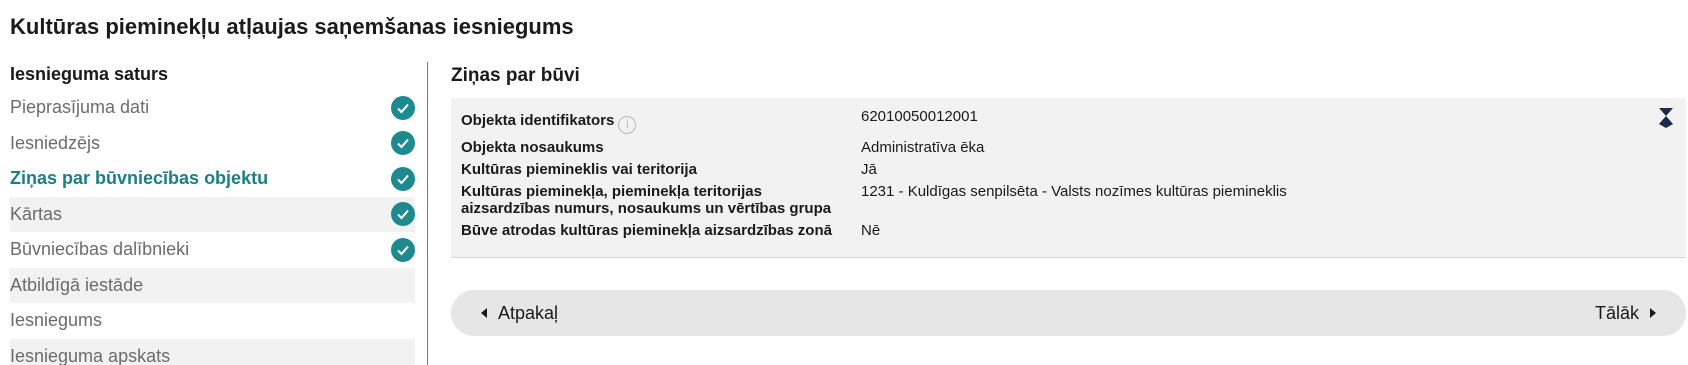 The height and width of the screenshot is (365, 1688). Describe the element at coordinates (627, 124) in the screenshot. I see `info-icon: i` at that location.